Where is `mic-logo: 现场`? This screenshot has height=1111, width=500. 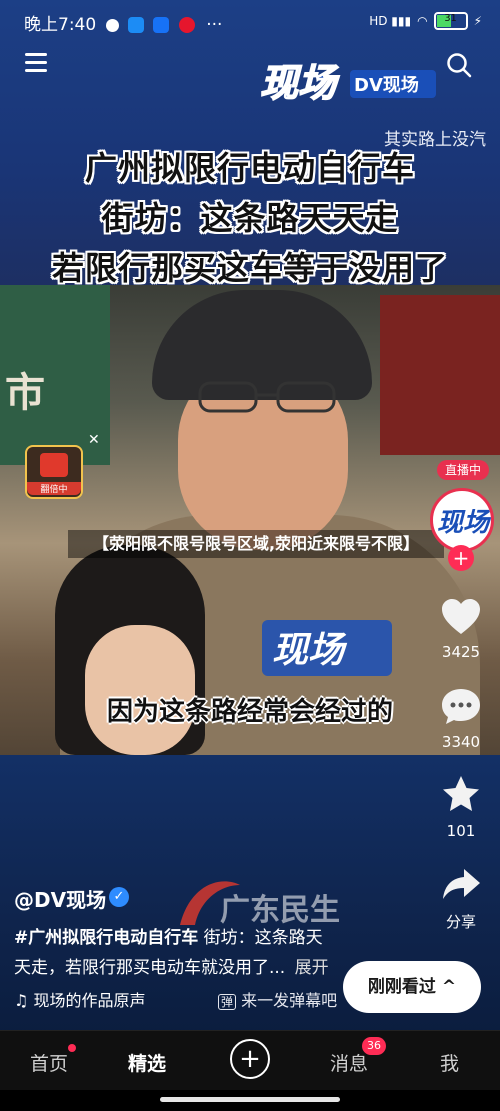
mic-logo: 现场 is located at coordinates (327, 648).